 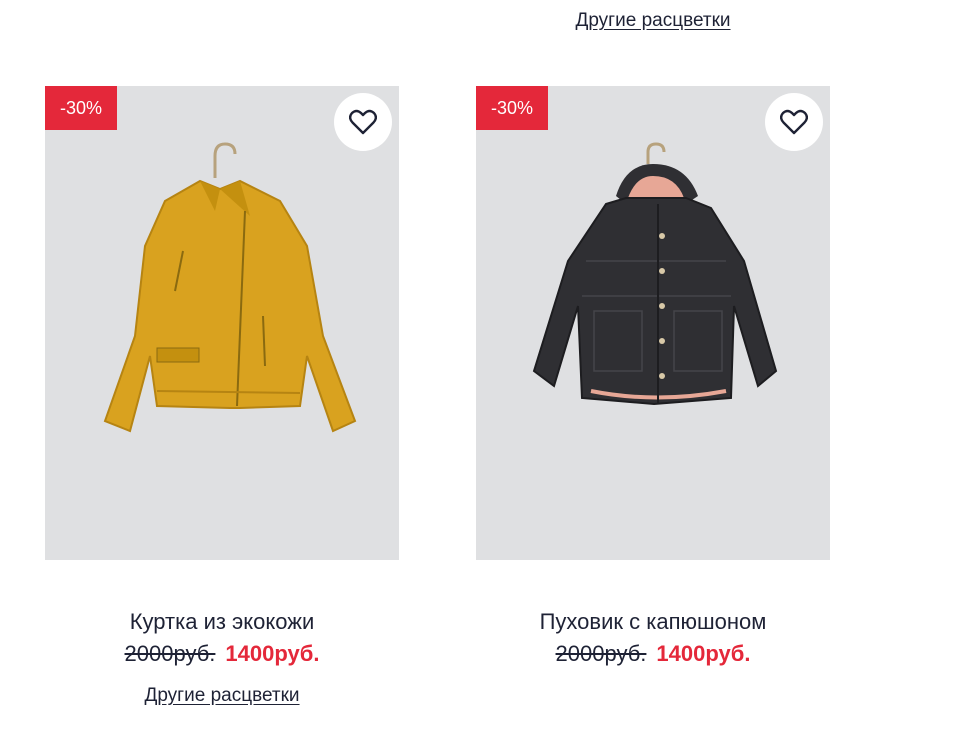 I want to click on other-colors-link: Другие расцветки, so click(x=222, y=696).